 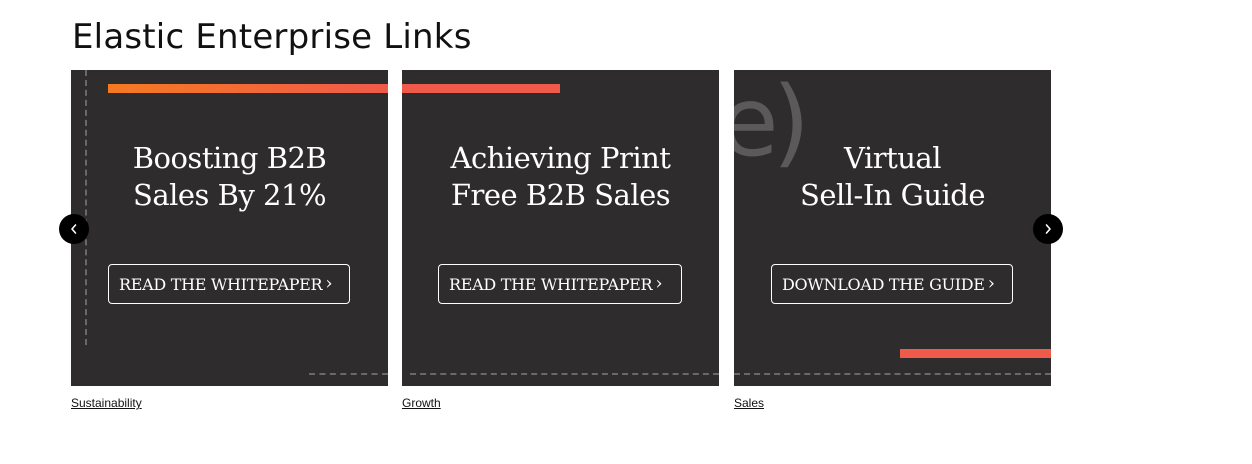 What do you see at coordinates (883, 284) in the screenshot?
I see `cta-label: DOWNLOAD THE GUIDE` at bounding box center [883, 284].